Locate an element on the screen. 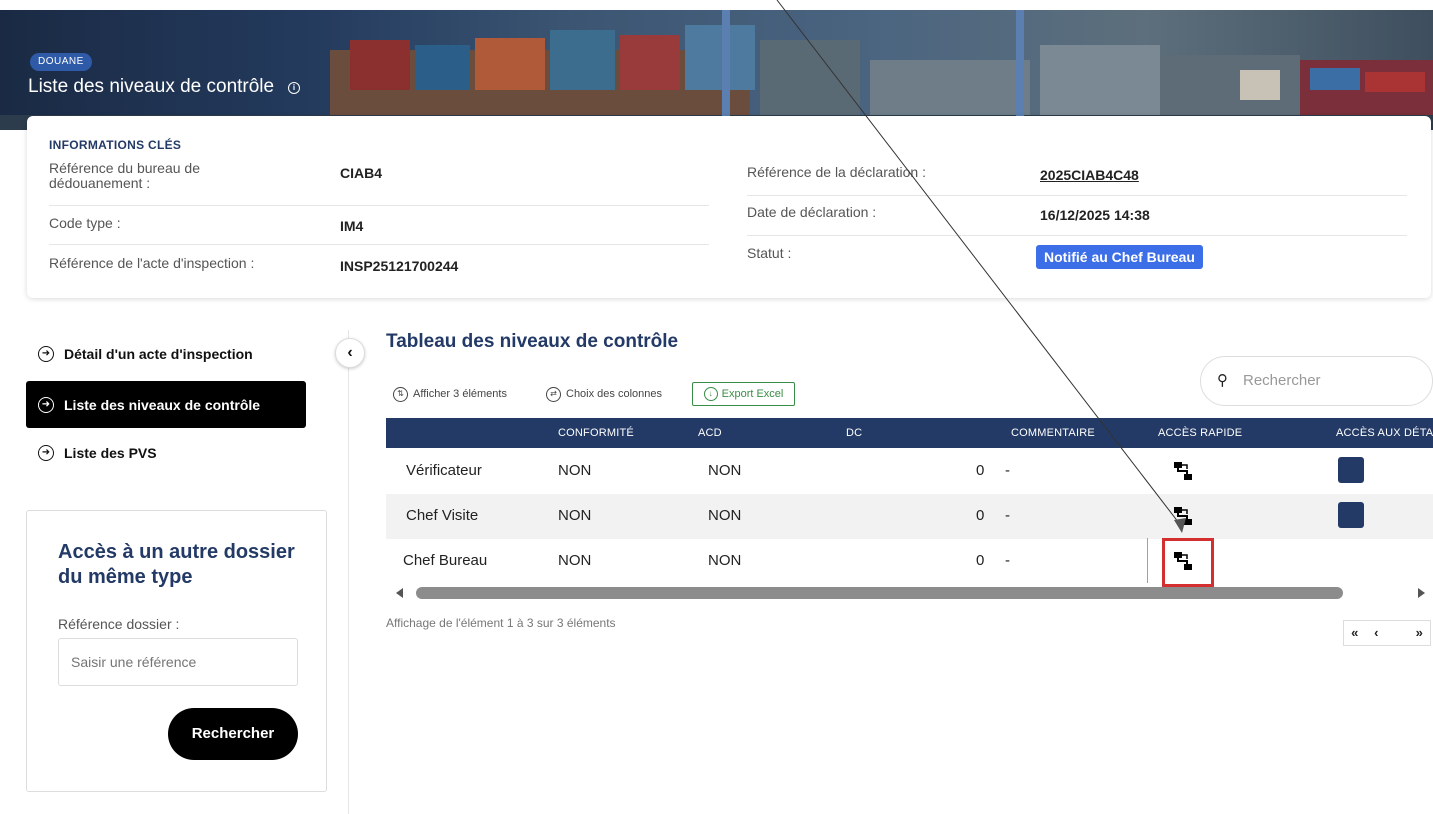 This screenshot has width=1433, height=814. export-excel-button: ↓ Export Excel is located at coordinates (743, 394).